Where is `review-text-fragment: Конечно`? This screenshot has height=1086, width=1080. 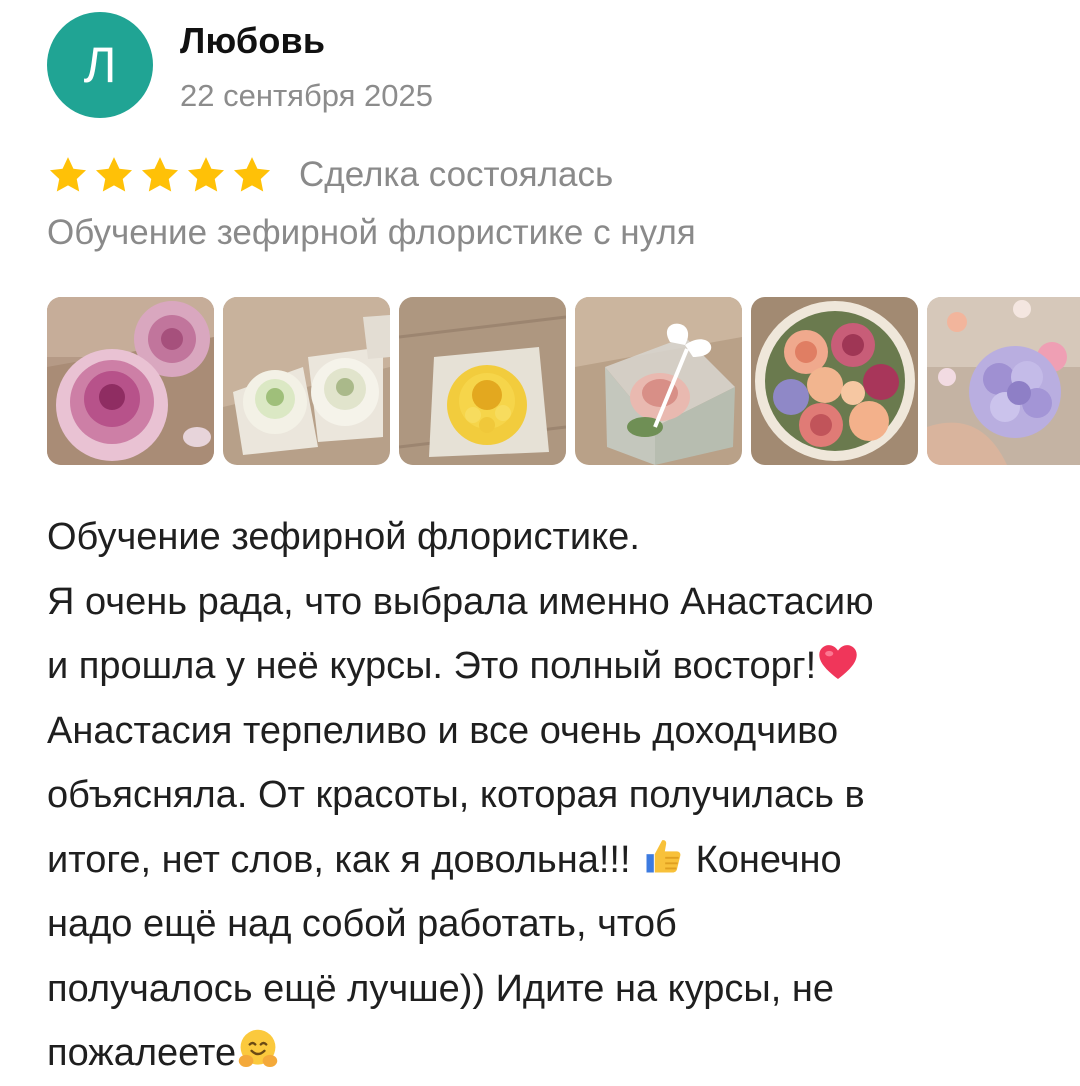 review-text-fragment: Конечно is located at coordinates (763, 859).